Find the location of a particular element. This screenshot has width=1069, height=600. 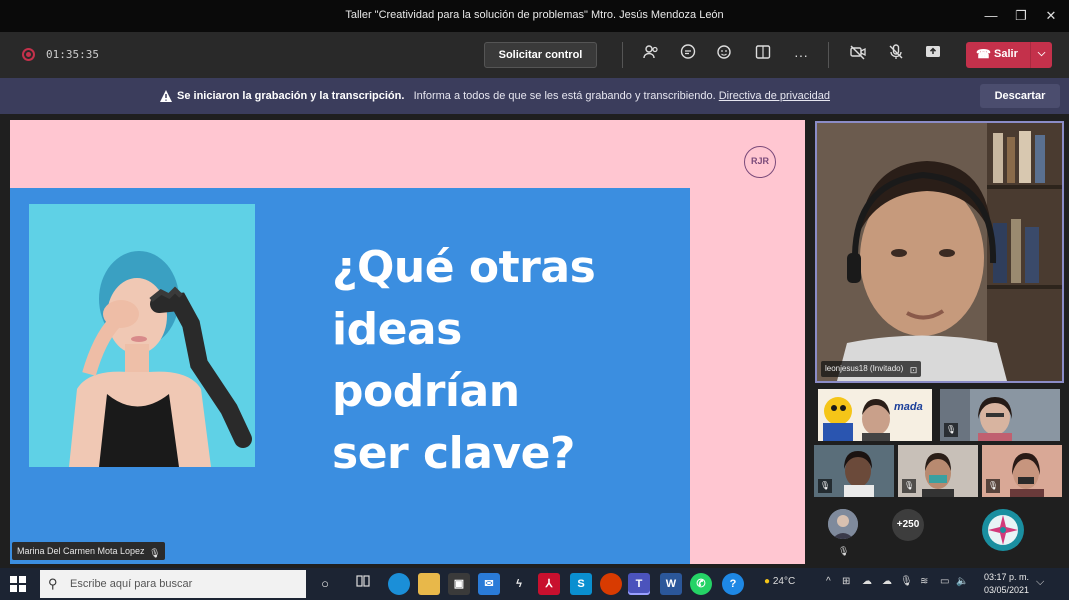

leave-options-chevron-icon: ⌵ is located at coordinates (1041, 55).